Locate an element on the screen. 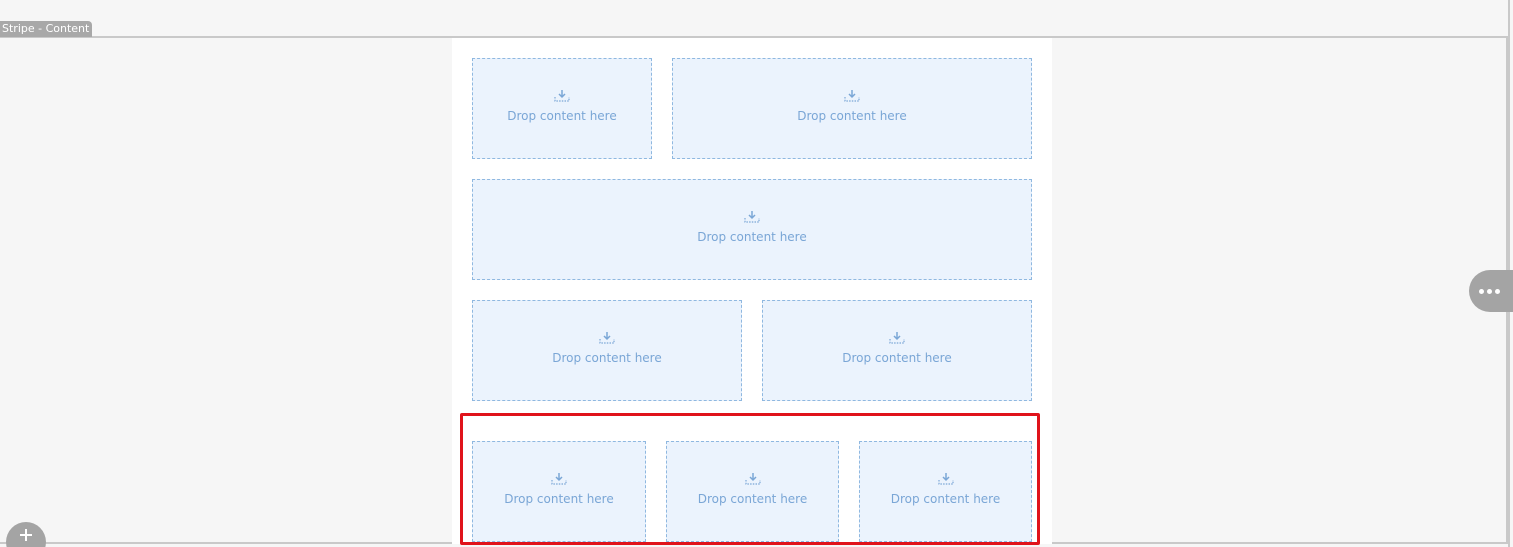  stripe-tab-label: Stripe - Content is located at coordinates (46, 29).